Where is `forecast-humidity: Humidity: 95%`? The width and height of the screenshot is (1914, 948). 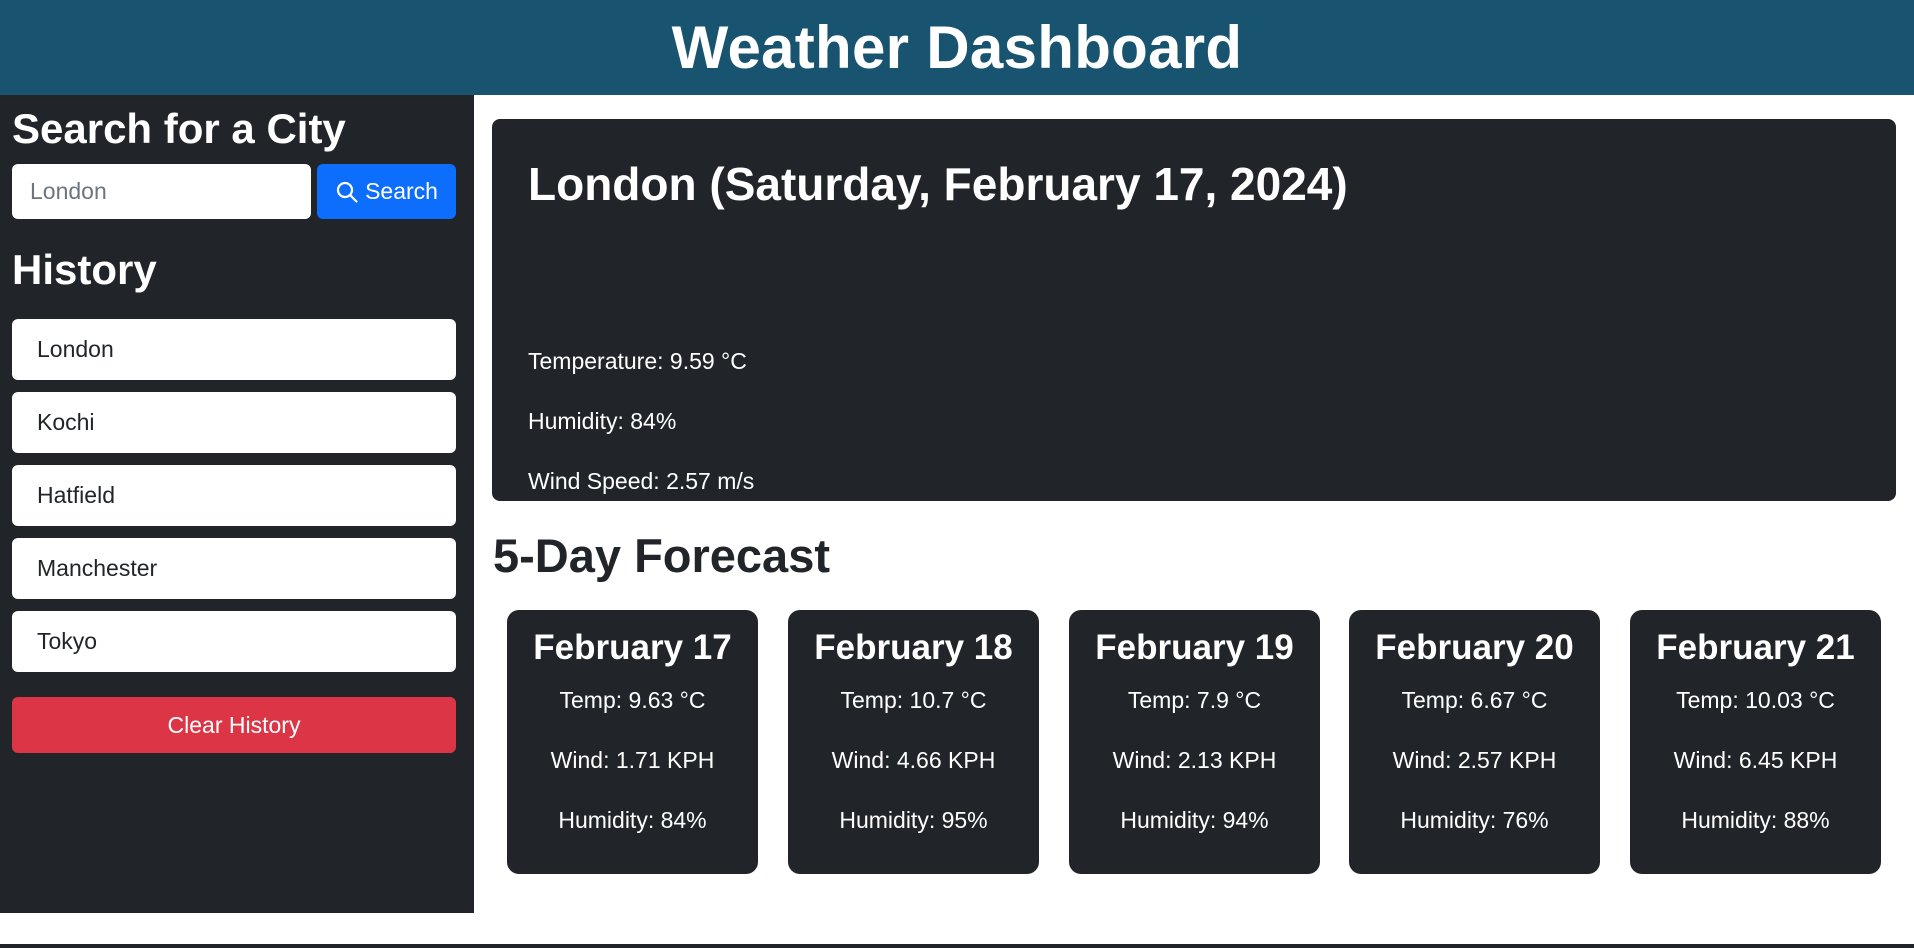 forecast-humidity: Humidity: 95% is located at coordinates (913, 820).